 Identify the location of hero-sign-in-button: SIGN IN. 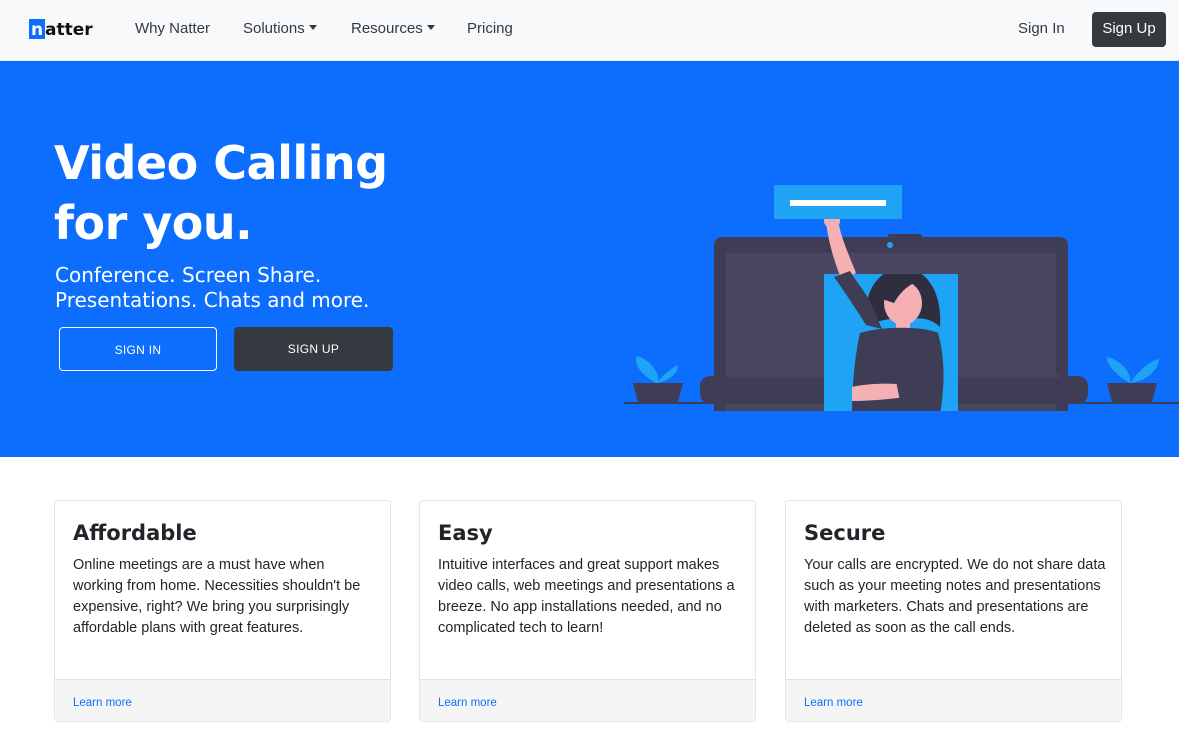
(138, 349).